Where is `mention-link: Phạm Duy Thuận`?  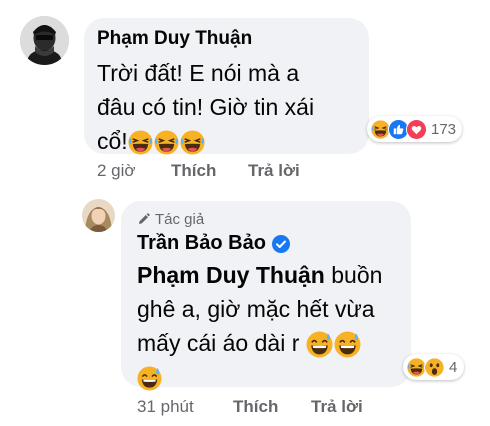
mention-link: Phạm Duy Thuận is located at coordinates (231, 275).